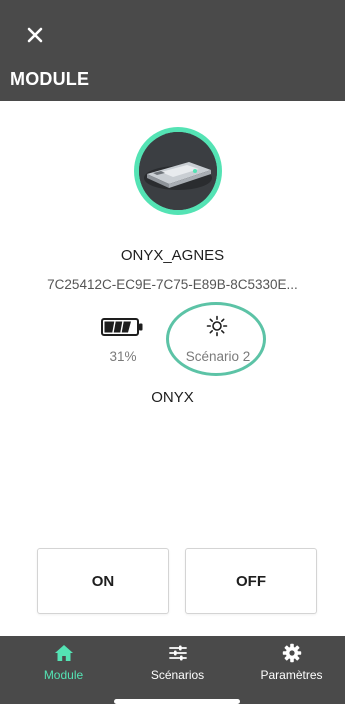 The height and width of the screenshot is (704, 345). I want to click on app-header: MODULE, so click(172, 50).